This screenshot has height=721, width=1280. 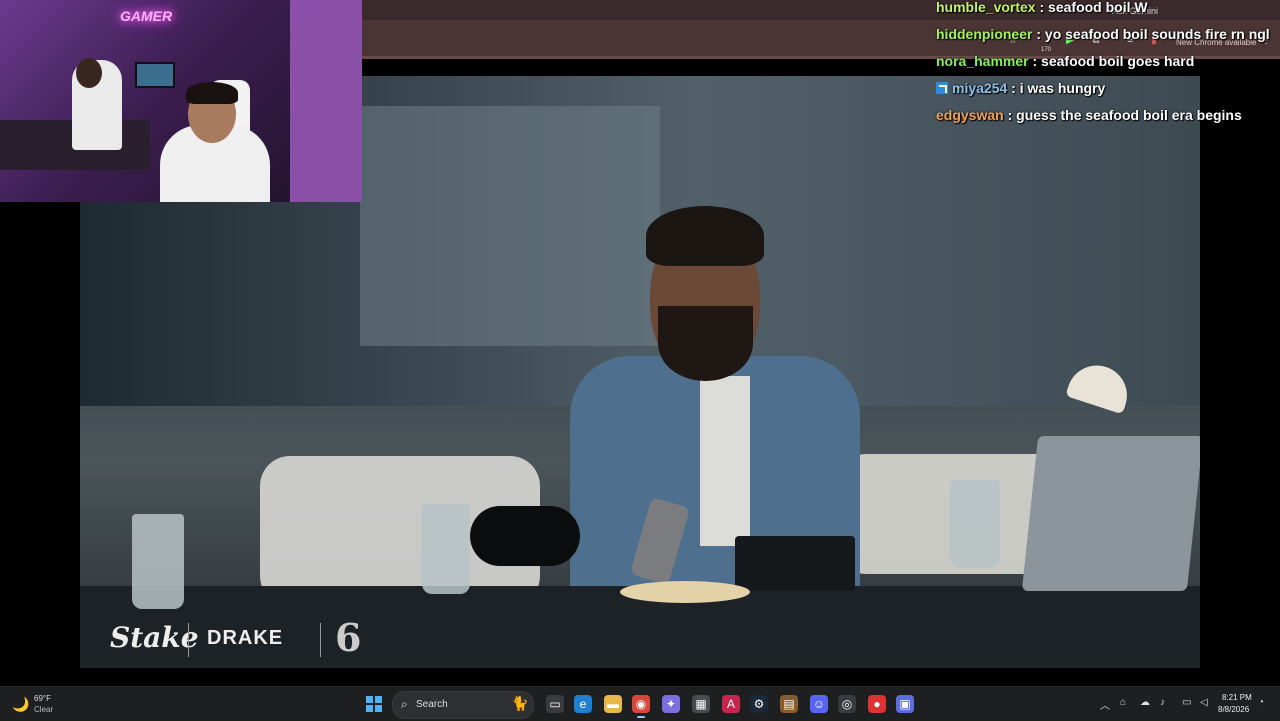 I want to click on taskbar-search: ⌕ Search 🐈, so click(x=463, y=705).